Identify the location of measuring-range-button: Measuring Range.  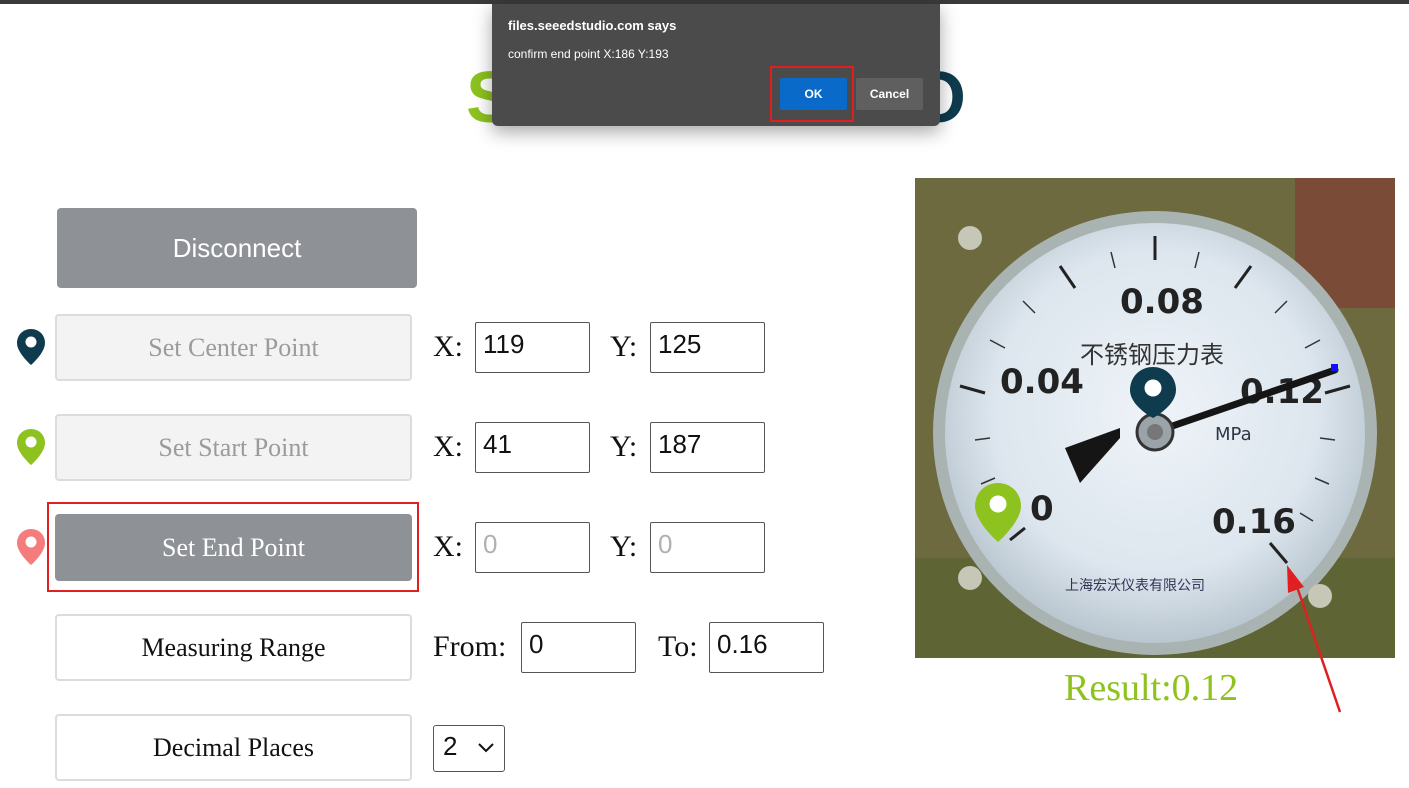
(233, 647).